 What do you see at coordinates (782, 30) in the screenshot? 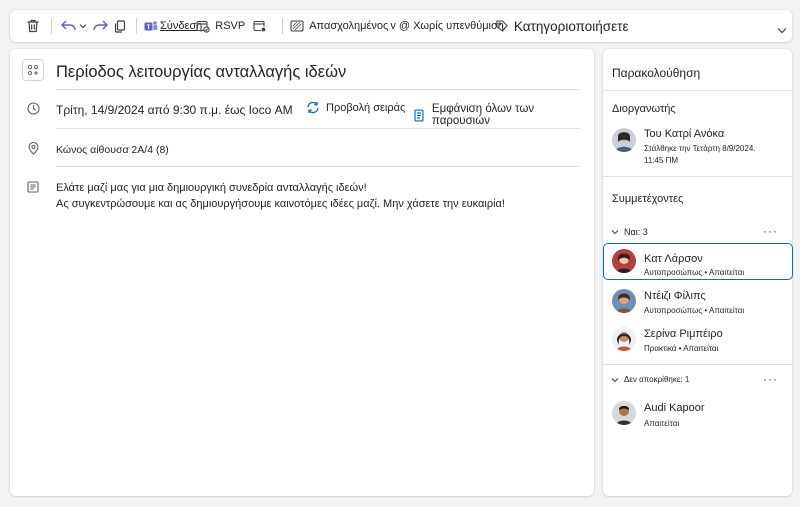
I see `expand-ribbon-chevron-icon` at bounding box center [782, 30].